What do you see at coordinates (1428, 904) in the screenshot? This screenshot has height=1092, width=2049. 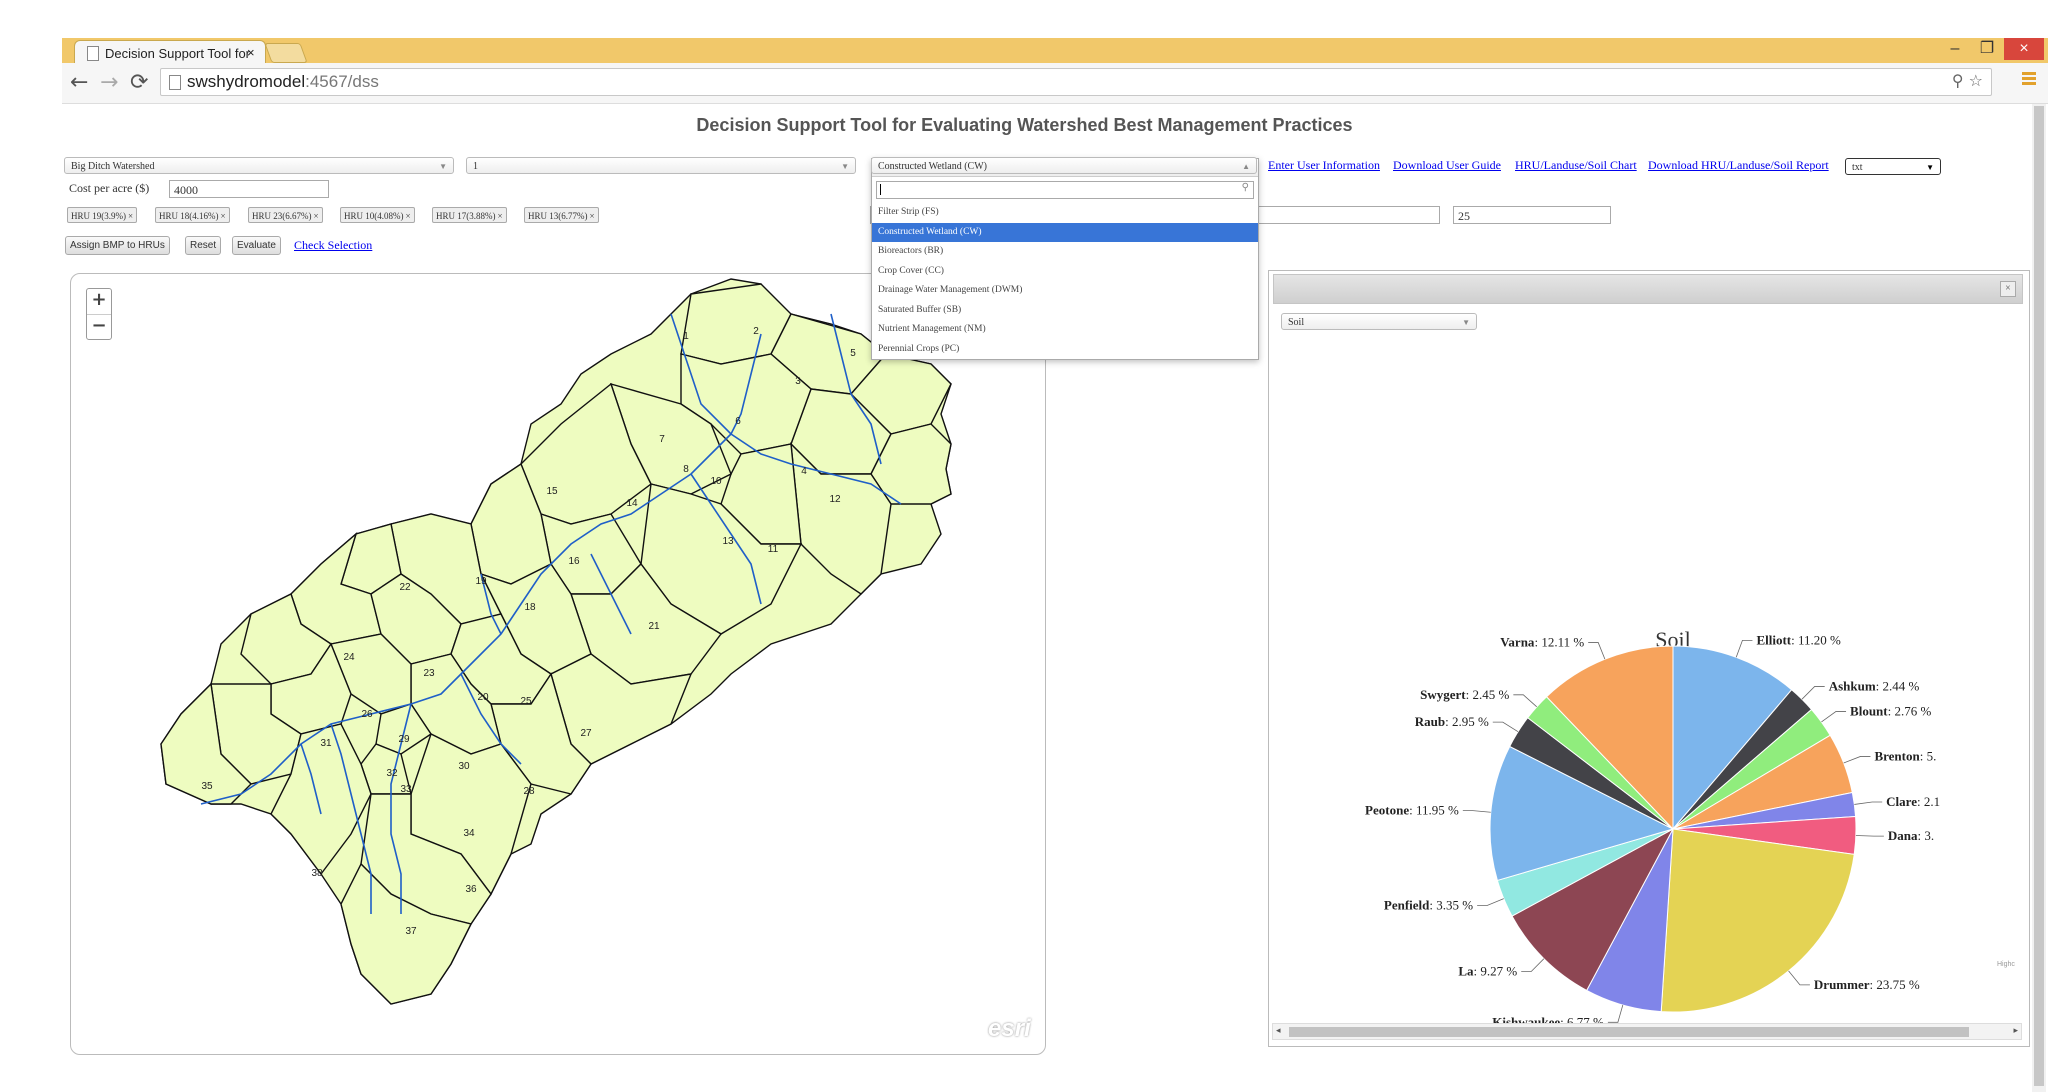 I see `pie-label: Penfield: 3.35 %` at bounding box center [1428, 904].